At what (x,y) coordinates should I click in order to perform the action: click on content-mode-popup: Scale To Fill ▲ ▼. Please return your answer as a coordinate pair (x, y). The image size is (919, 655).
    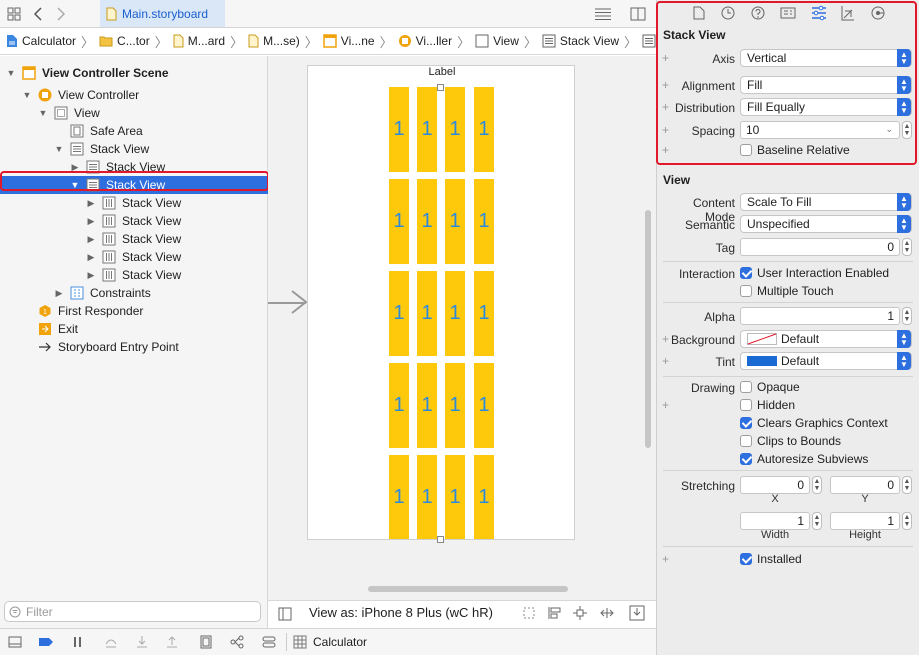
    Looking at the image, I should click on (826, 202).